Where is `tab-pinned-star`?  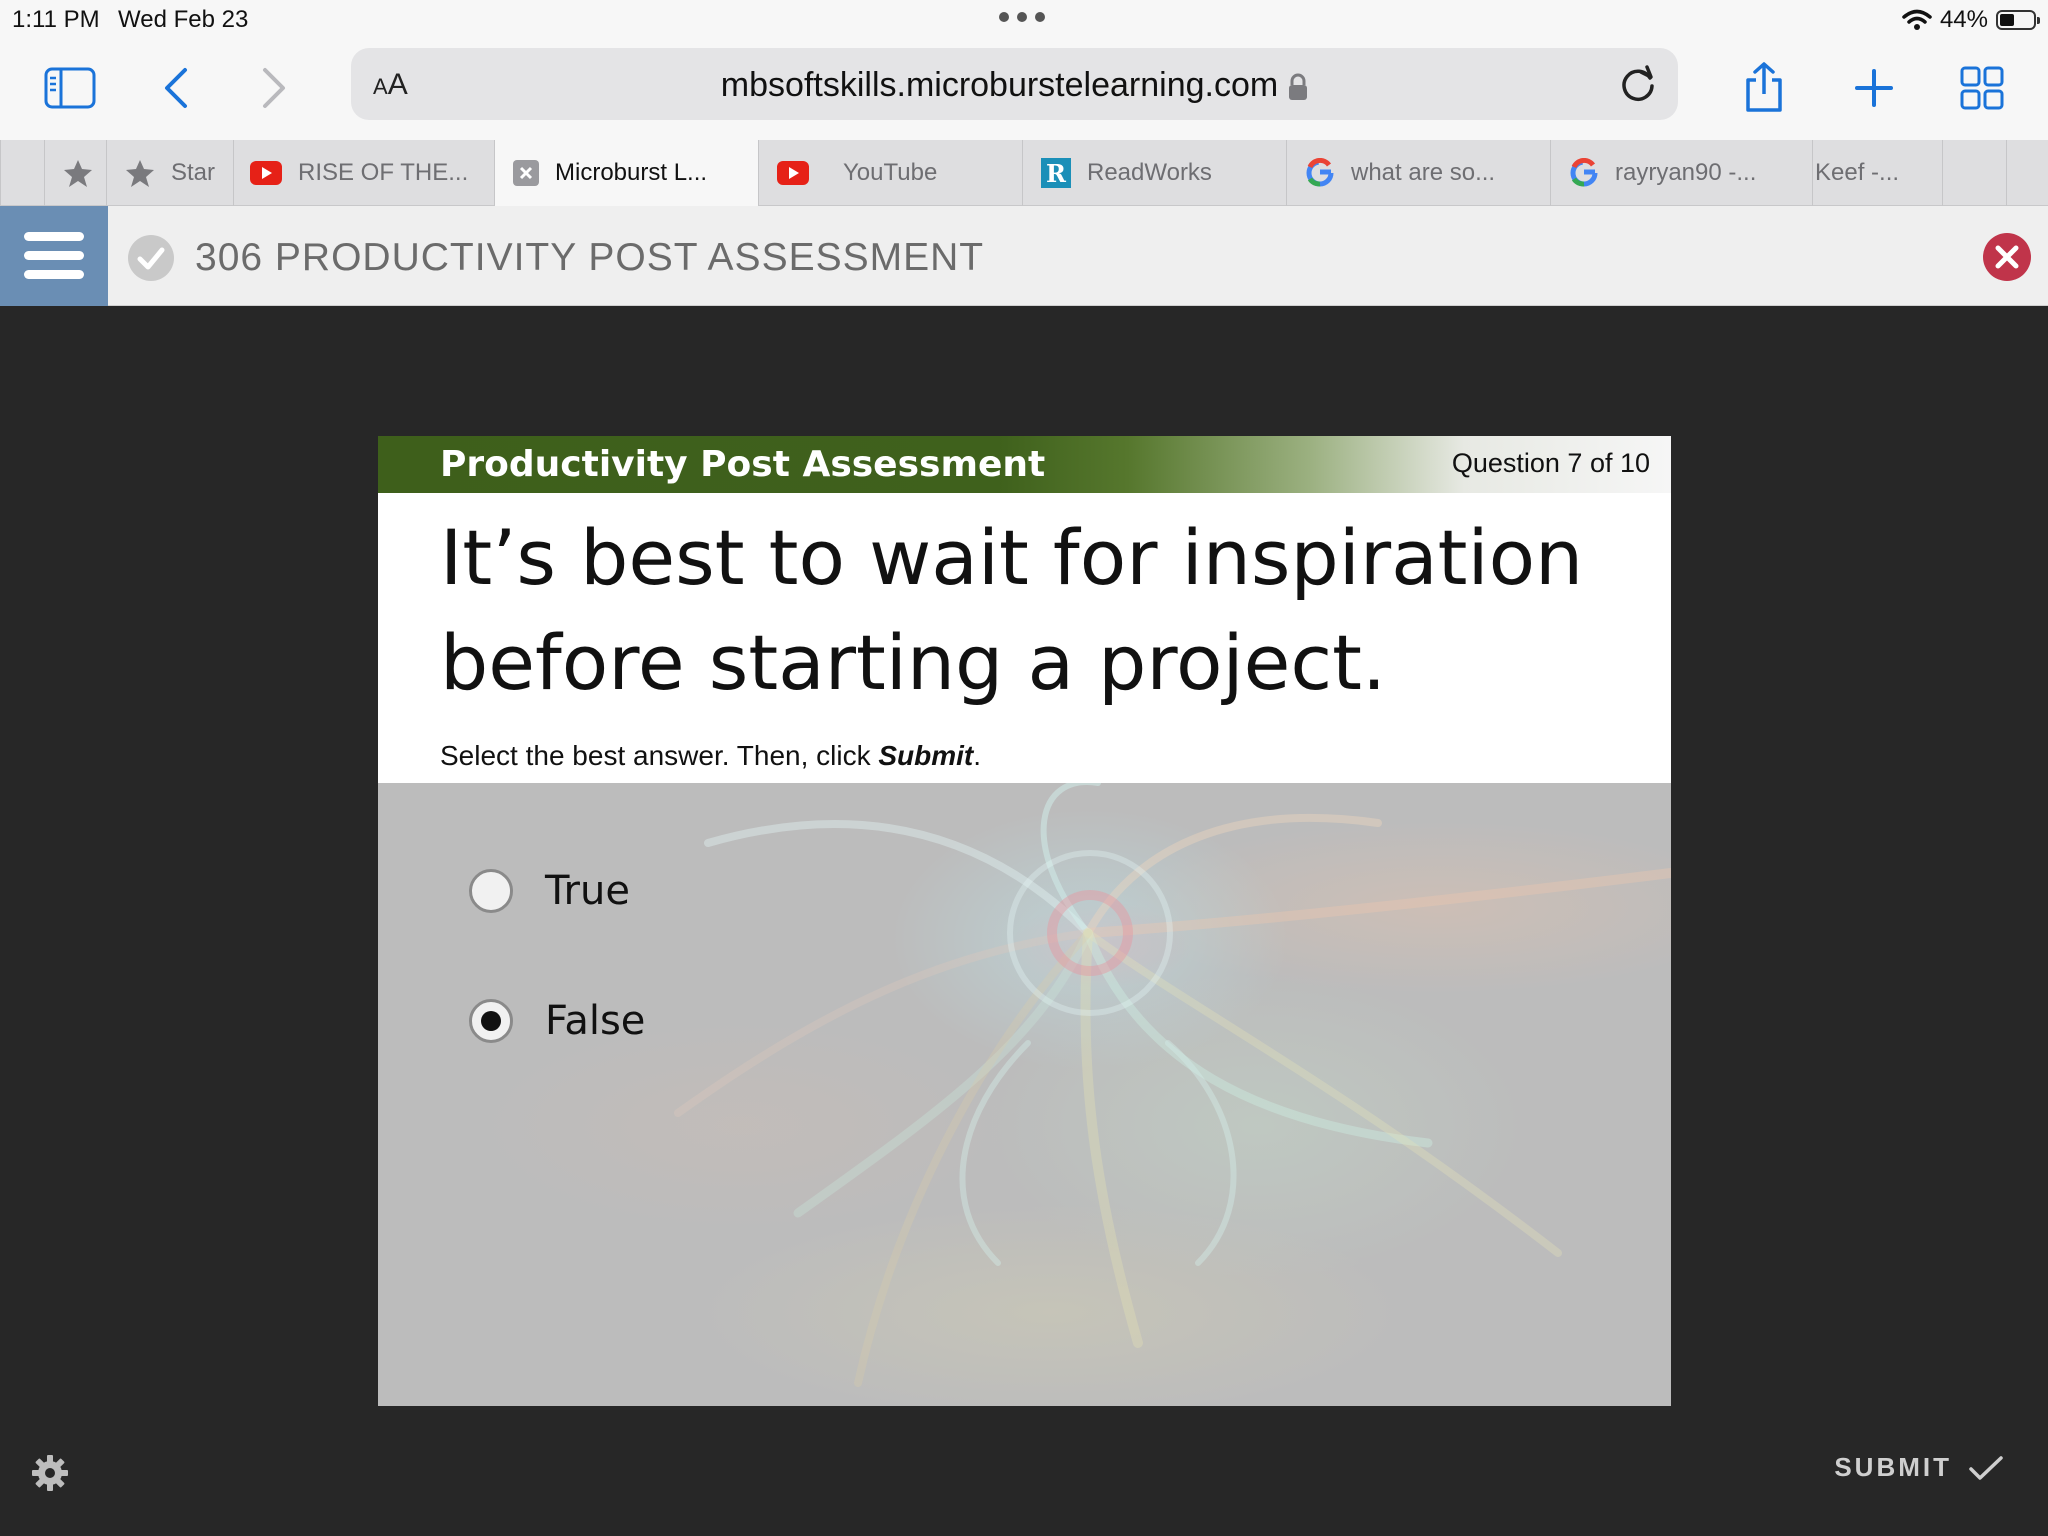 tab-pinned-star is located at coordinates (75, 173).